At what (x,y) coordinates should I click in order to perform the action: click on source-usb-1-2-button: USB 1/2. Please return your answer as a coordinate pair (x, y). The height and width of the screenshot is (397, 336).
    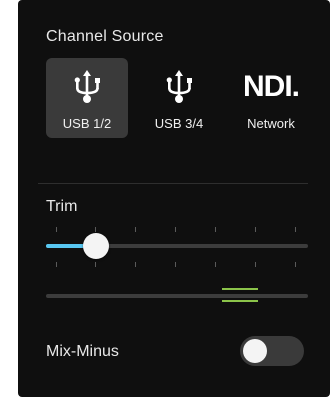
    Looking at the image, I should click on (87, 98).